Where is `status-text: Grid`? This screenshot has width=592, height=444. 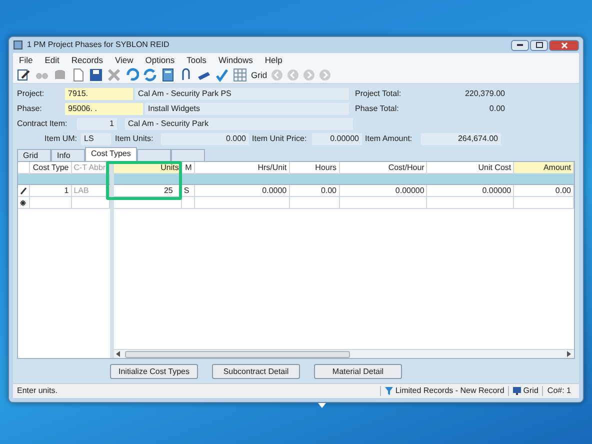 status-text: Grid is located at coordinates (530, 391).